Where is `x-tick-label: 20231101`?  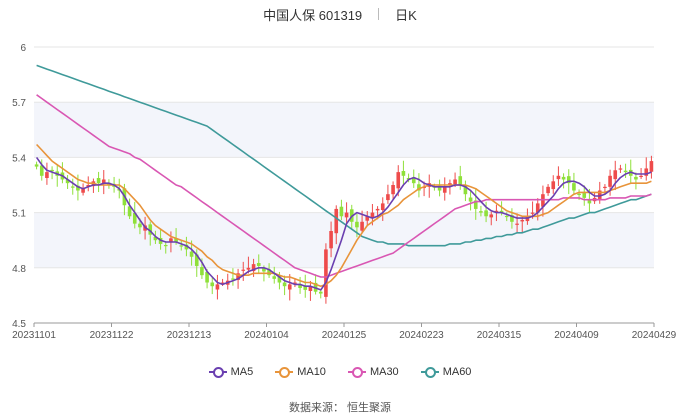
x-tick-label: 20231101 is located at coordinates (34, 335).